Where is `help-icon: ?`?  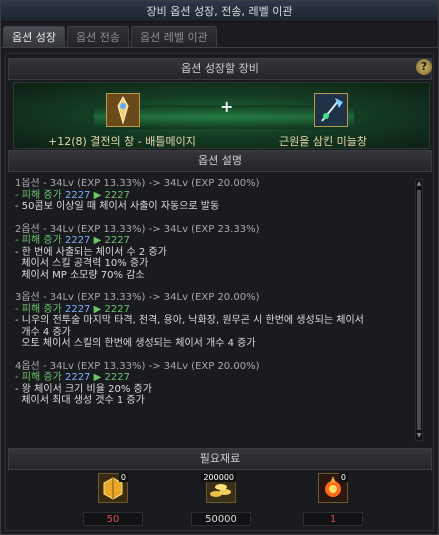
help-icon: ? is located at coordinates (424, 67).